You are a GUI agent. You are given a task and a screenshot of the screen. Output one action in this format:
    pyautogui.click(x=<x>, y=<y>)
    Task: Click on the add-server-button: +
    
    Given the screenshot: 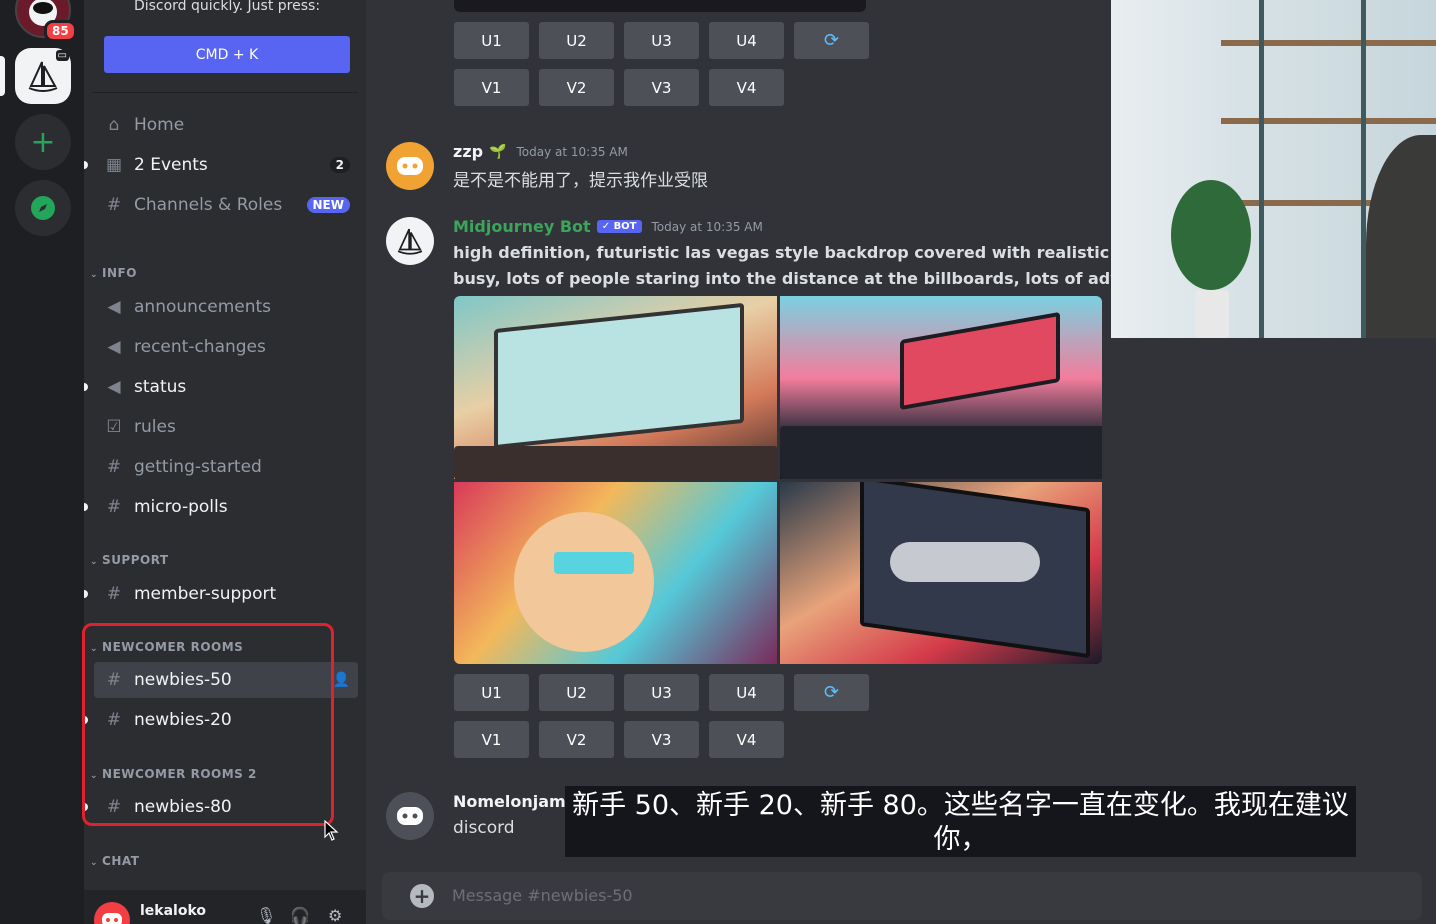 What is the action you would take?
    pyautogui.click(x=43, y=142)
    